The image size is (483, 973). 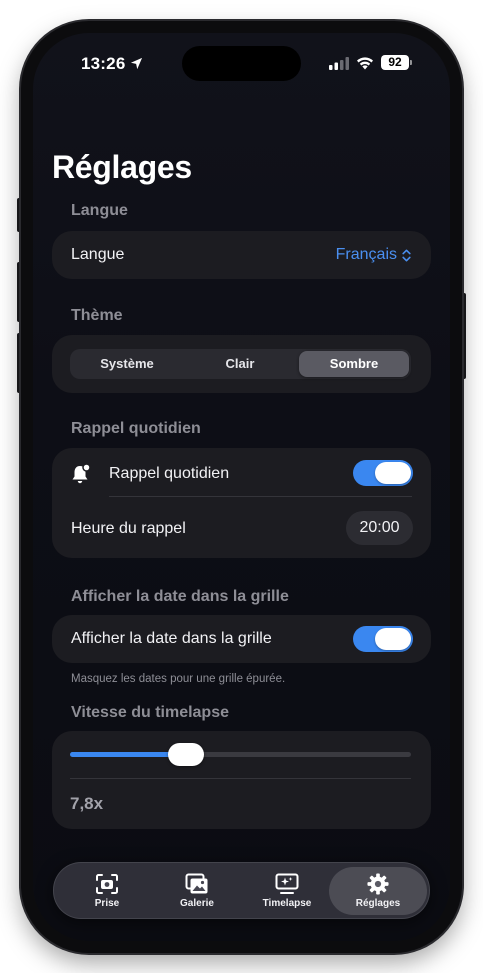 I want to click on tab-label: Prise, so click(x=107, y=903).